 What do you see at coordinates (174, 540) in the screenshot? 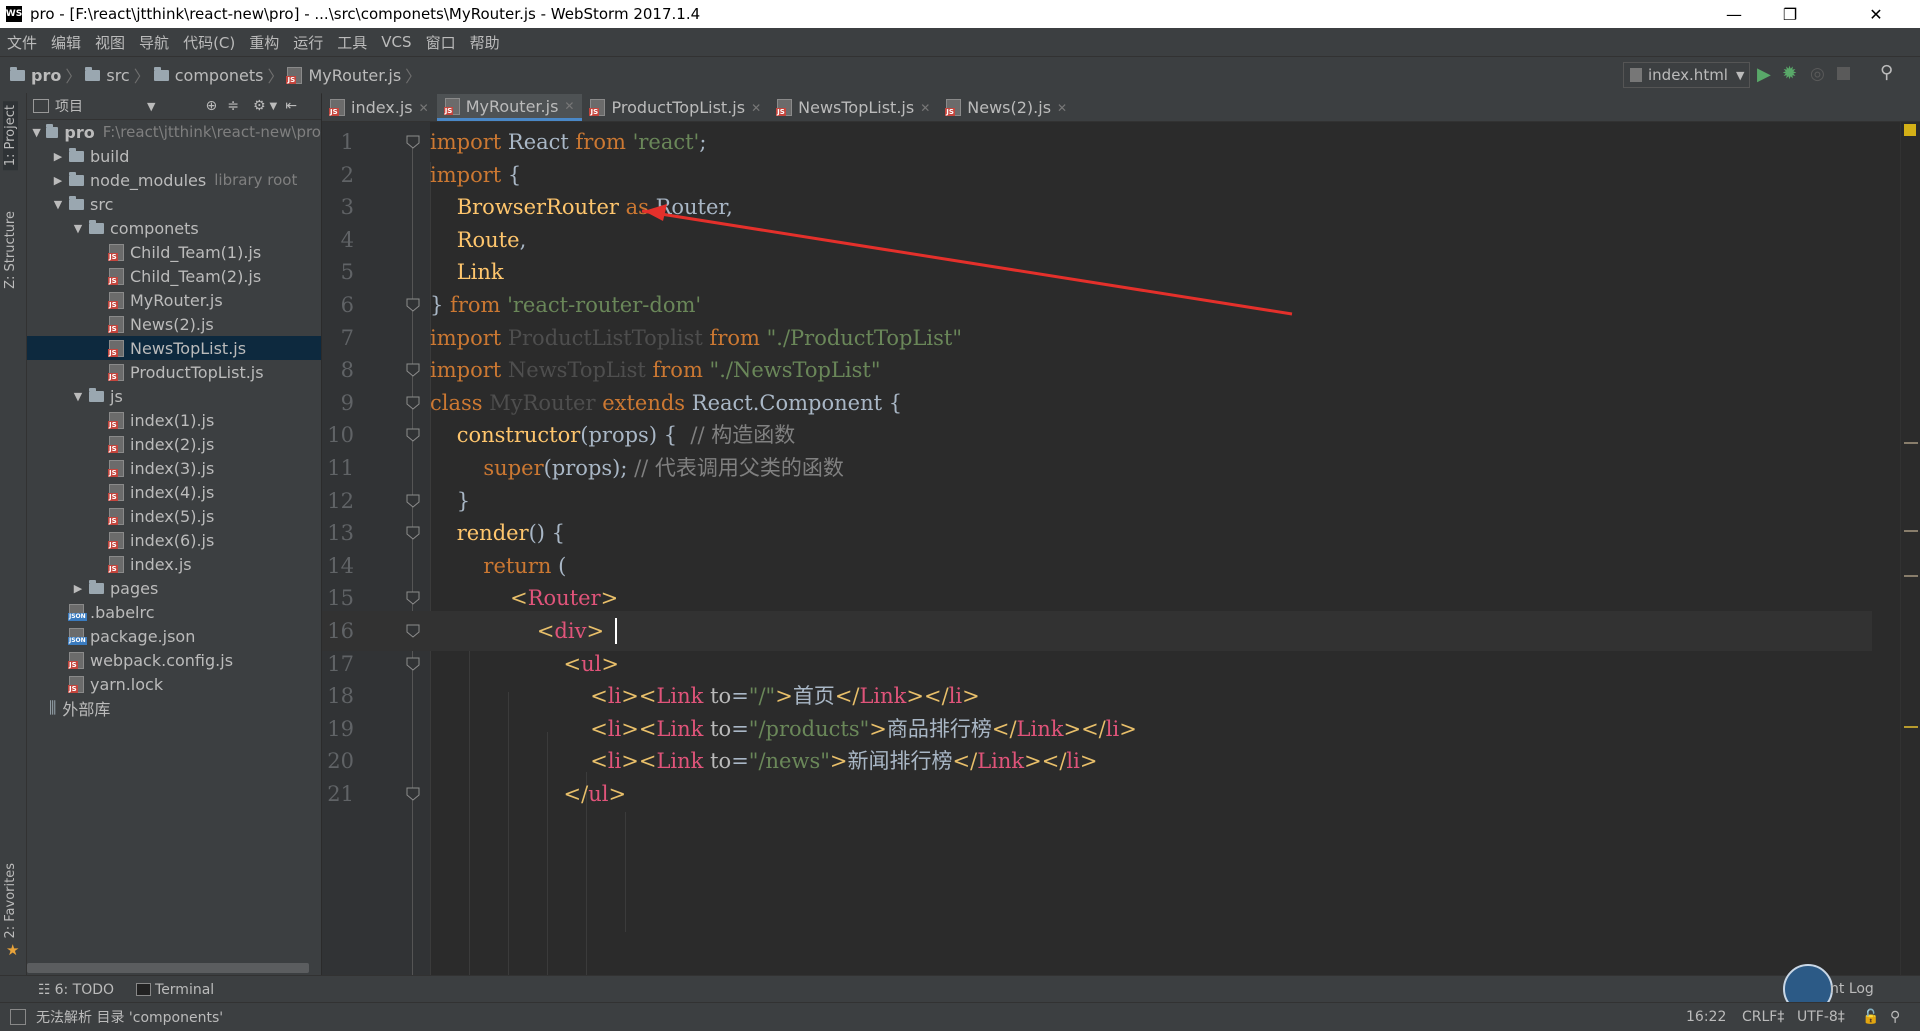
I see `tree-item: index(6).js` at bounding box center [174, 540].